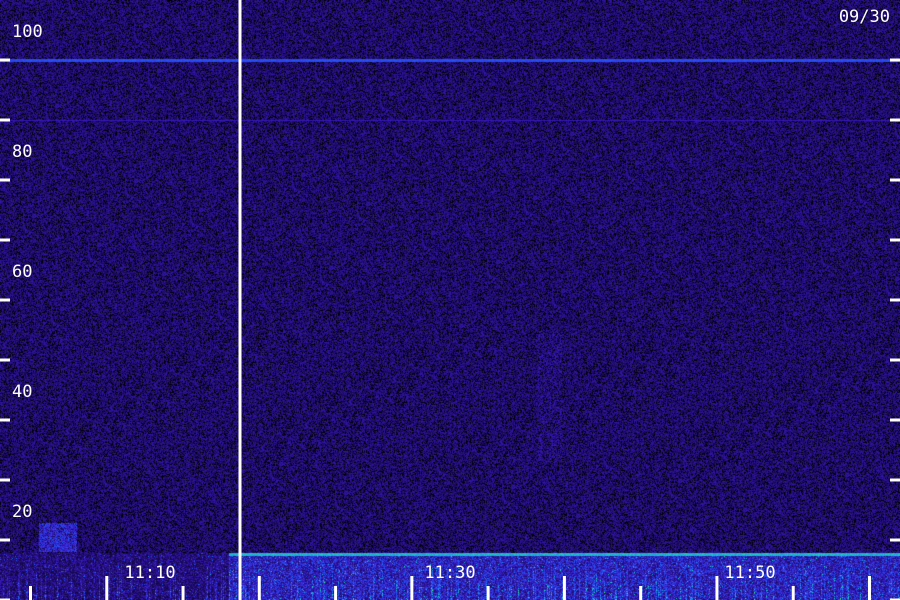 This screenshot has width=900, height=600. I want to click on x-time-label-1130: 11:30, so click(449, 573).